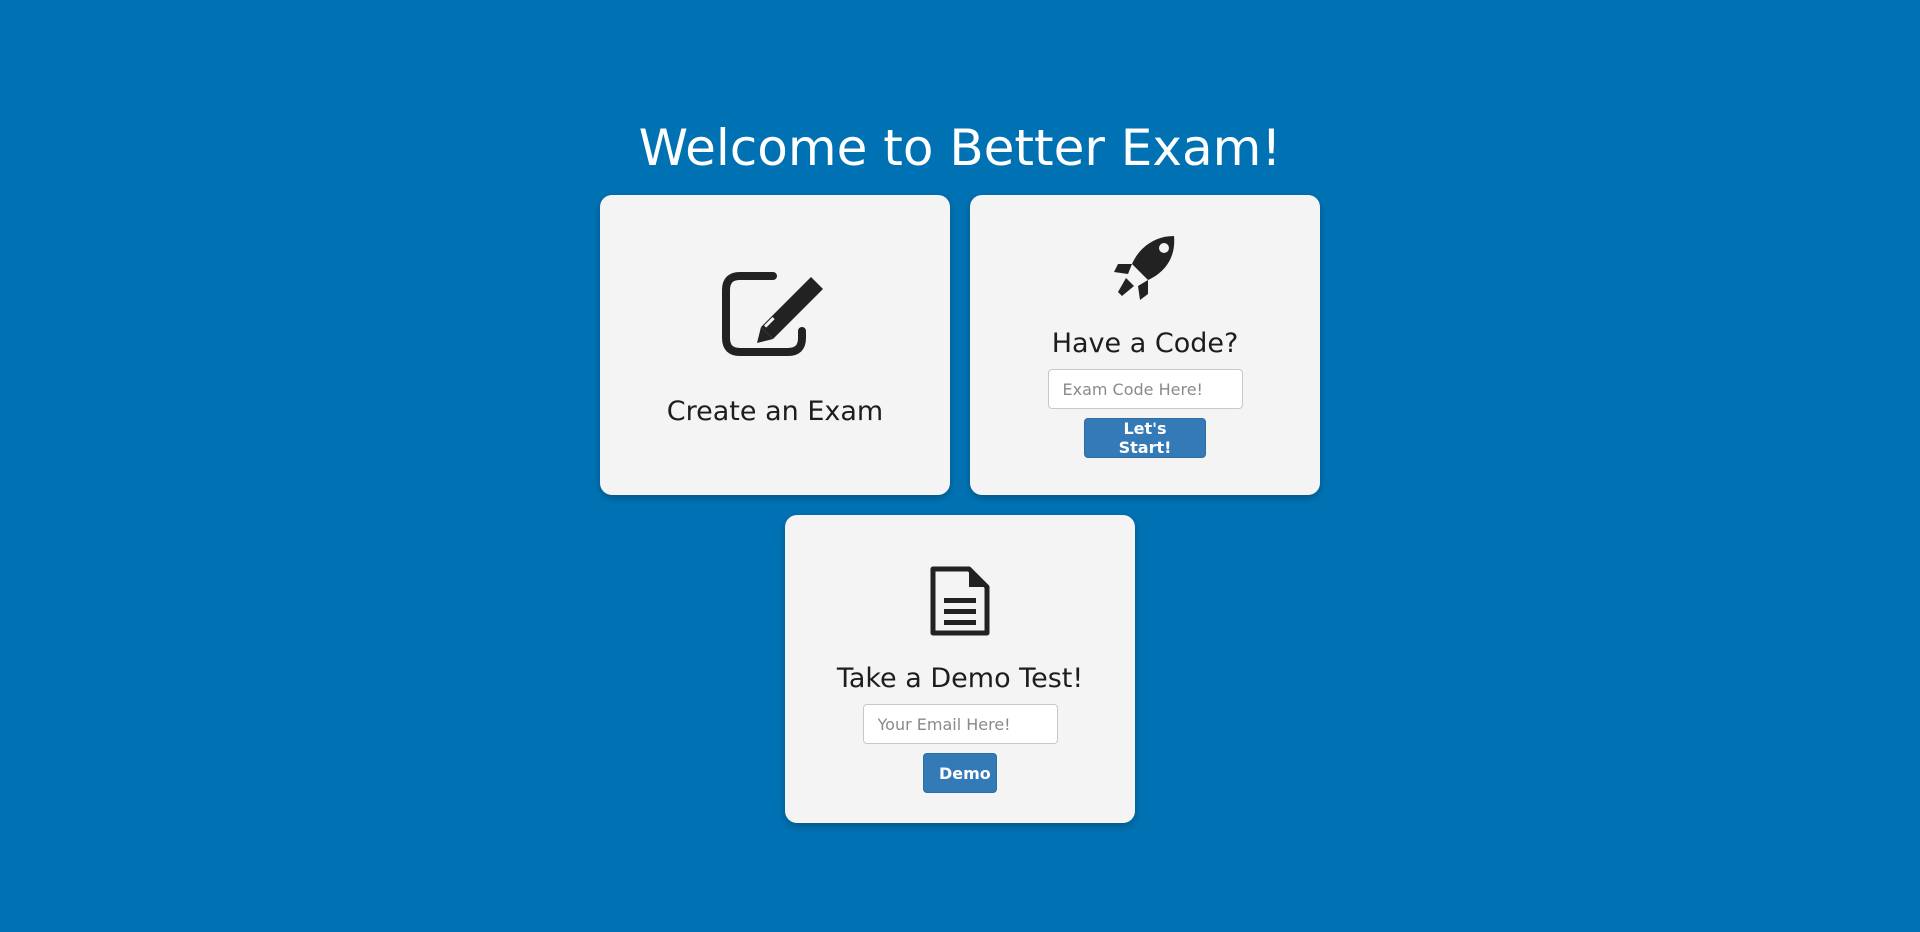 The width and height of the screenshot is (1920, 932). I want to click on demo-test-title: Take a Demo Test!, so click(960, 678).